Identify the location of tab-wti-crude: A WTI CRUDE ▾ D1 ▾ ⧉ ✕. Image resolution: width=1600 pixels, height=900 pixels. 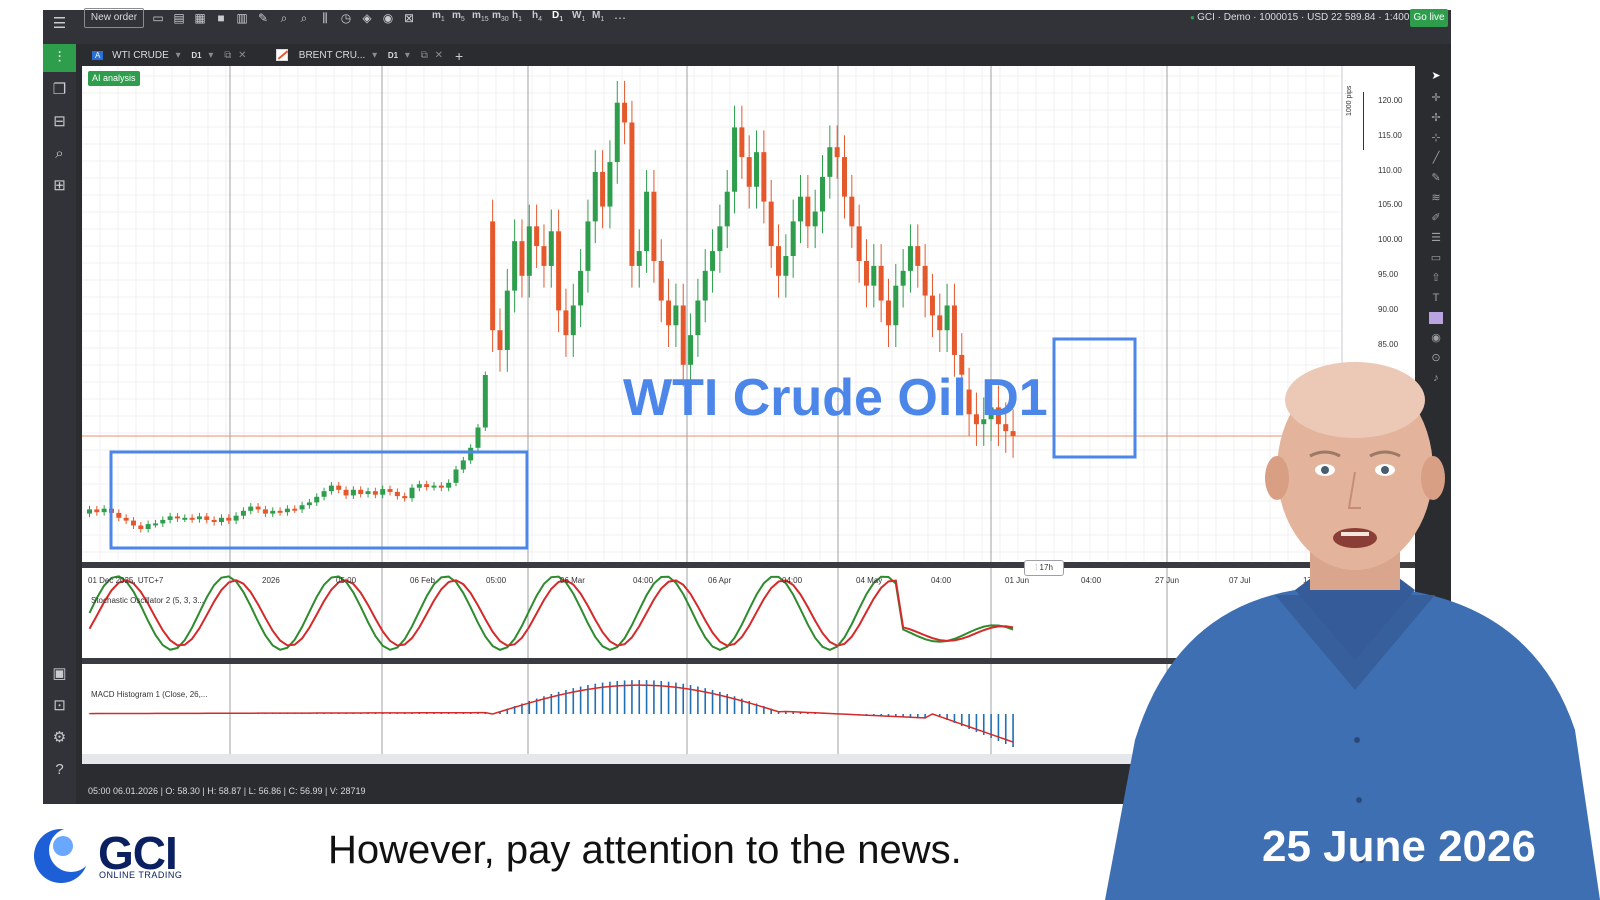
(169, 56).